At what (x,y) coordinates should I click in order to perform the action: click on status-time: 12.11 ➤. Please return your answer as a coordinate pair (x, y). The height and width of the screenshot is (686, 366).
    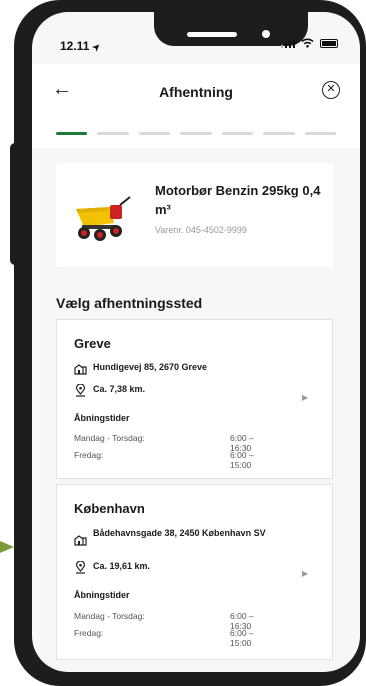
    Looking at the image, I should click on (81, 46).